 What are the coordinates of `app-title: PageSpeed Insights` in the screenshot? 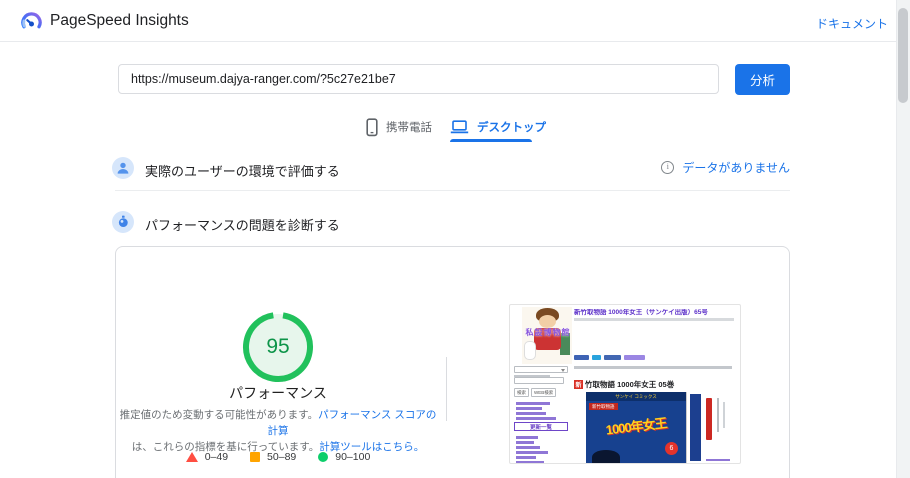 It's located at (119, 20).